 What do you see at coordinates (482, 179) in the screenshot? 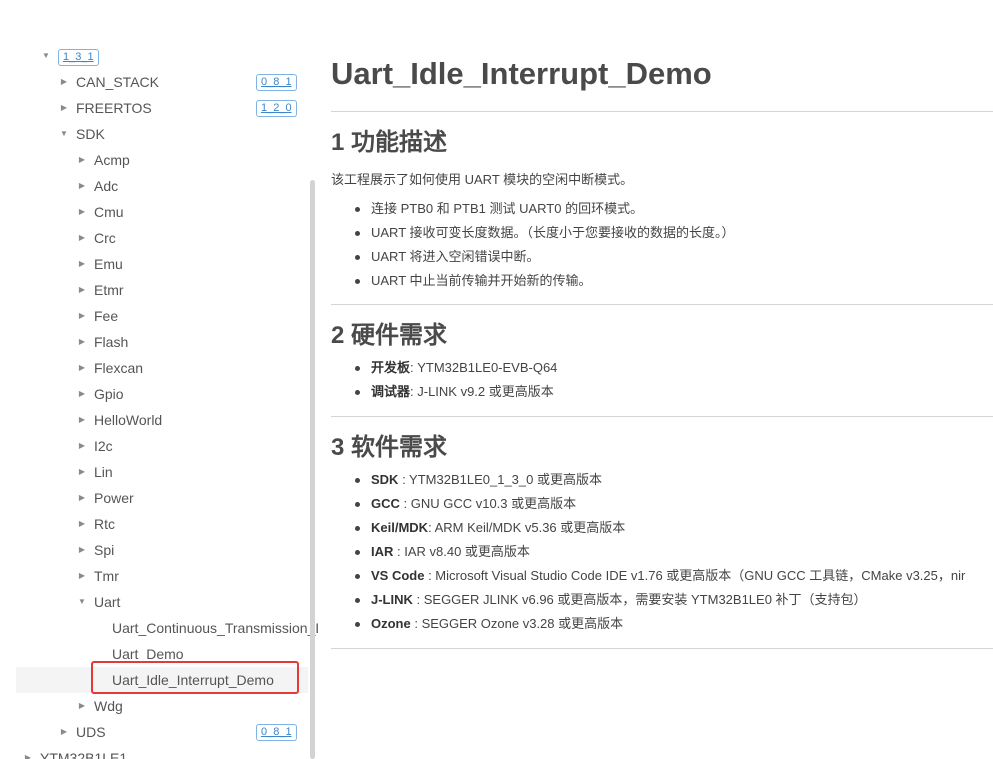
I see `section-intro: 该工程展示了如何使用 UART 模块的空闲中断模式。` at bounding box center [482, 179].